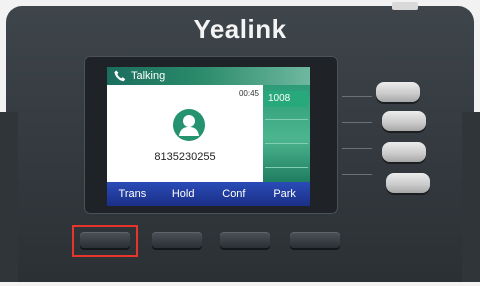 Image resolution: width=480 pixels, height=286 pixels. I want to click on caller-number: 8135230255, so click(185, 157).